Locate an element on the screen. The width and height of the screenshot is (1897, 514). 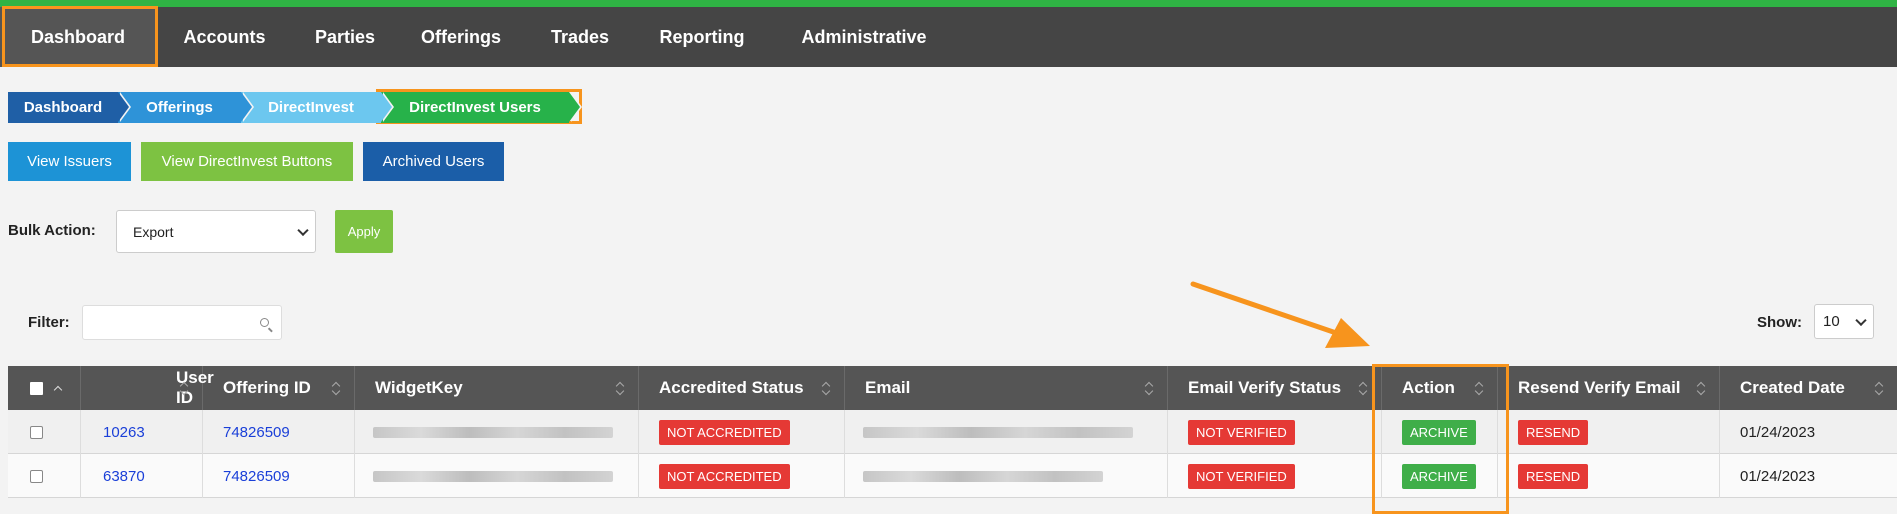
col-created-date: Created Date is located at coordinates (1808, 388).